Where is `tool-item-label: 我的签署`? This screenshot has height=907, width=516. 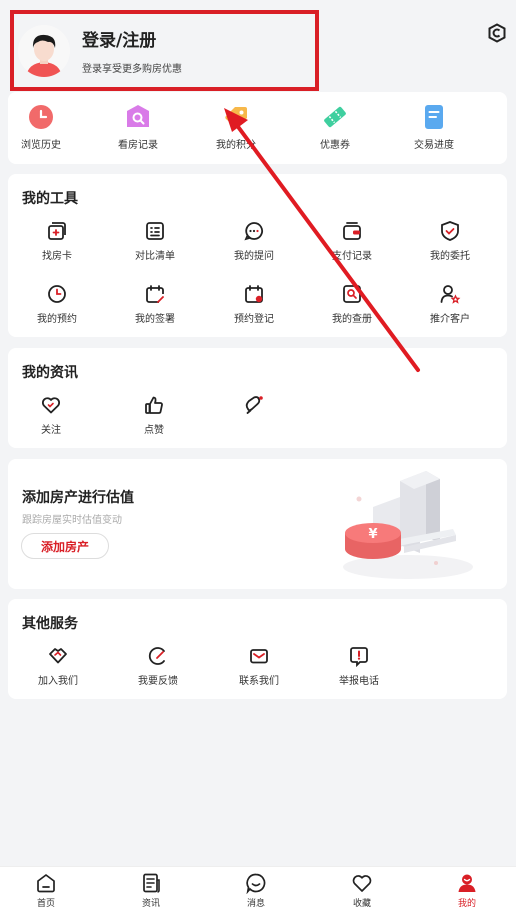 tool-item-label: 我的签署 is located at coordinates (155, 319).